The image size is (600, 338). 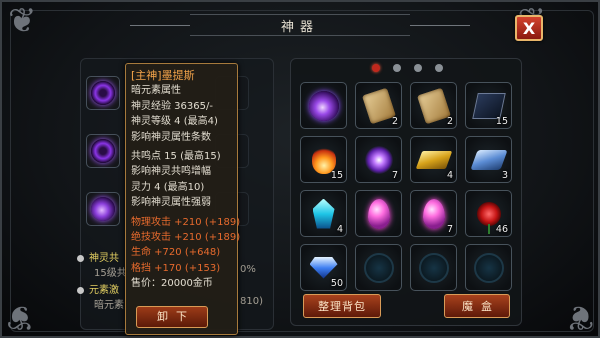 I want to click on element-title: 元素激, so click(x=98, y=288).